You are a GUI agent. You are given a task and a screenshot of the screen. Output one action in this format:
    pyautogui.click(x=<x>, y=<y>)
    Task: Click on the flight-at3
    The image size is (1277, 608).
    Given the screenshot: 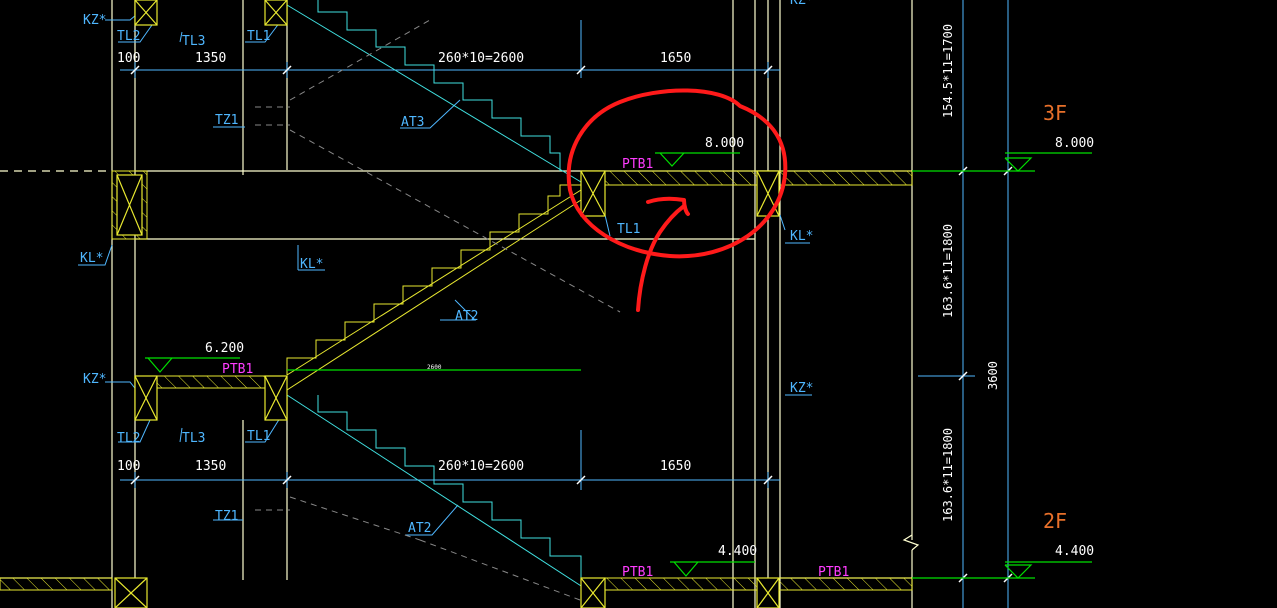 What is the action you would take?
    pyautogui.click(x=434, y=91)
    